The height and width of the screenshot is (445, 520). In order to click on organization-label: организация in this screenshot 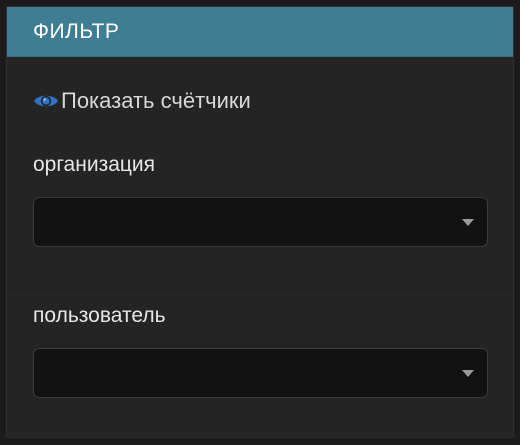, I will do `click(94, 164)`.